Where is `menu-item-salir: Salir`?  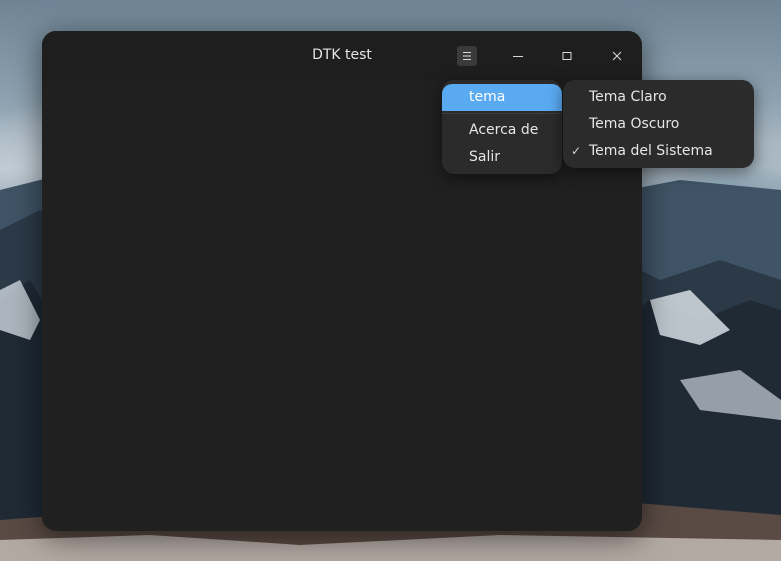
menu-item-salir: Salir is located at coordinates (502, 157).